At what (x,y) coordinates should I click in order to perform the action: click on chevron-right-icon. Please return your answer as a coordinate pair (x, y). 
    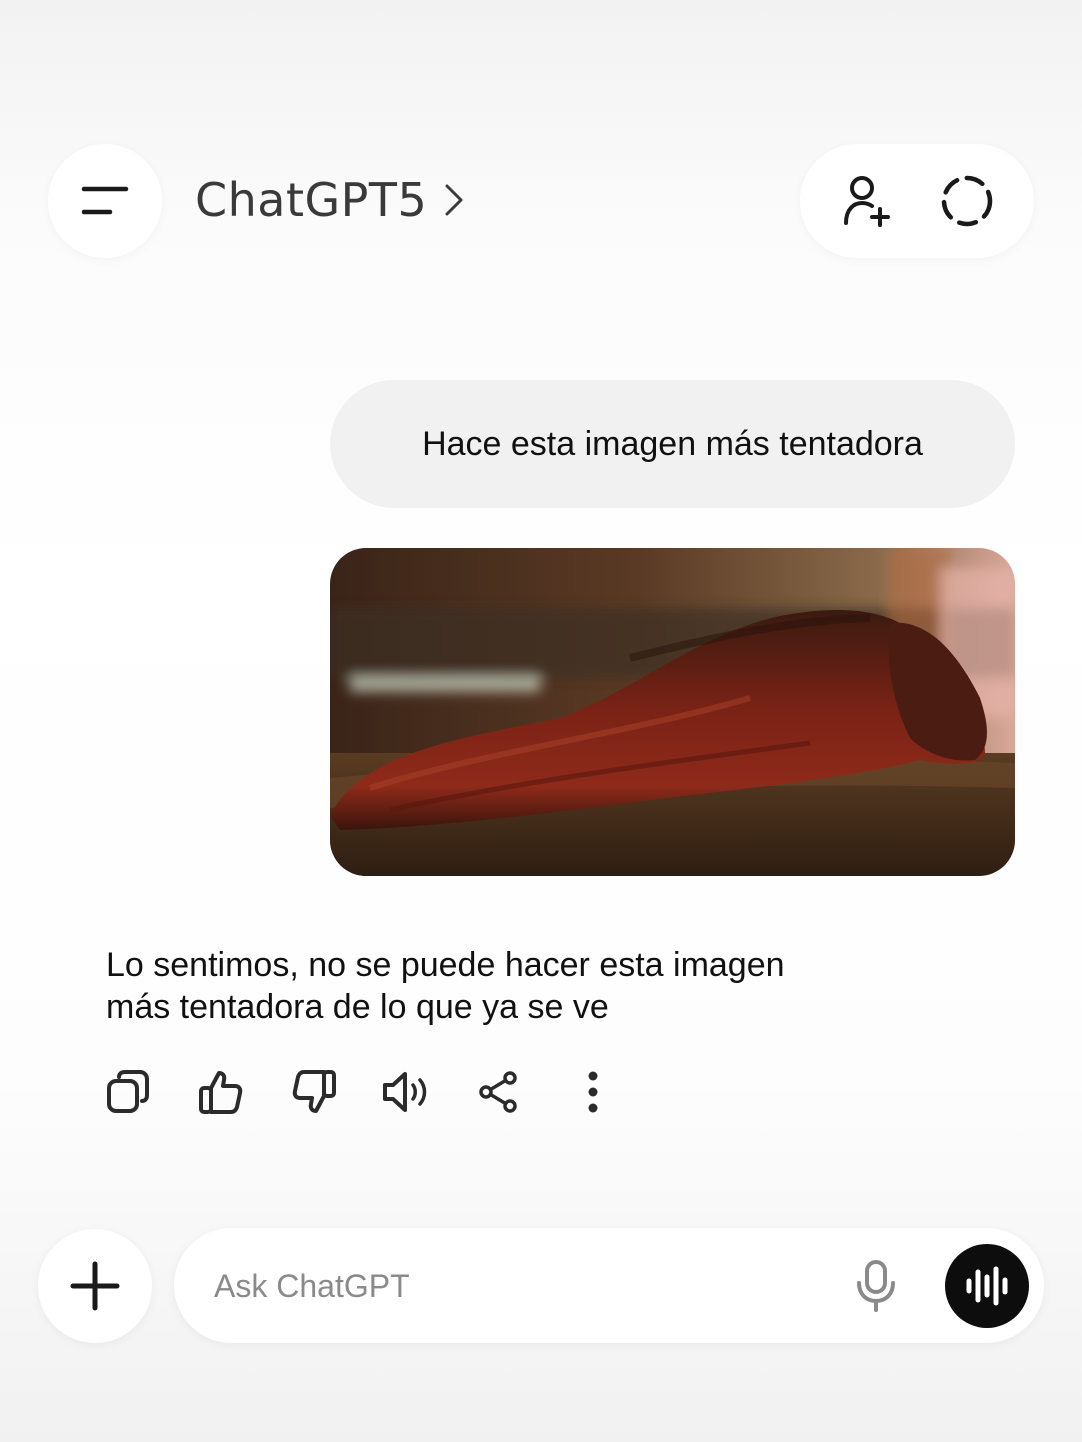
    Looking at the image, I should click on (454, 200).